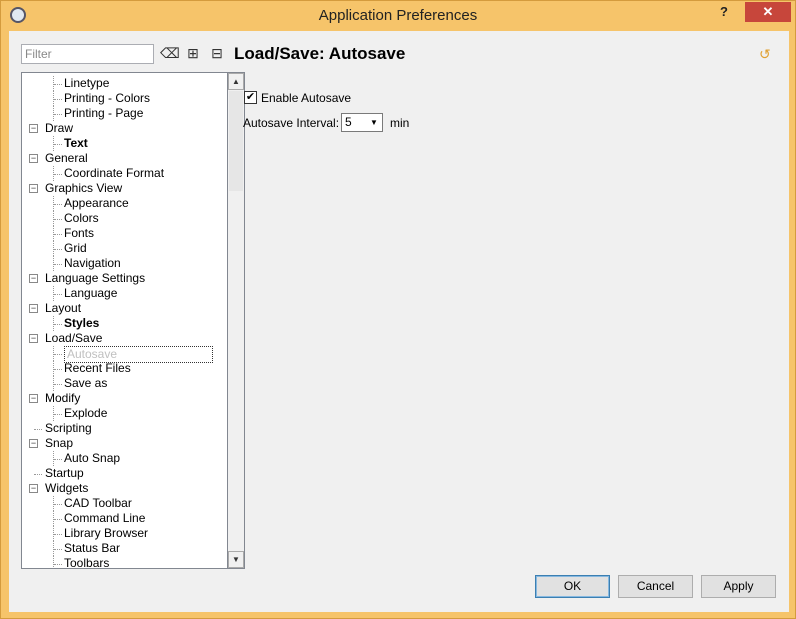 The width and height of the screenshot is (796, 619). I want to click on tree-item-label: Colors, so click(81, 218).